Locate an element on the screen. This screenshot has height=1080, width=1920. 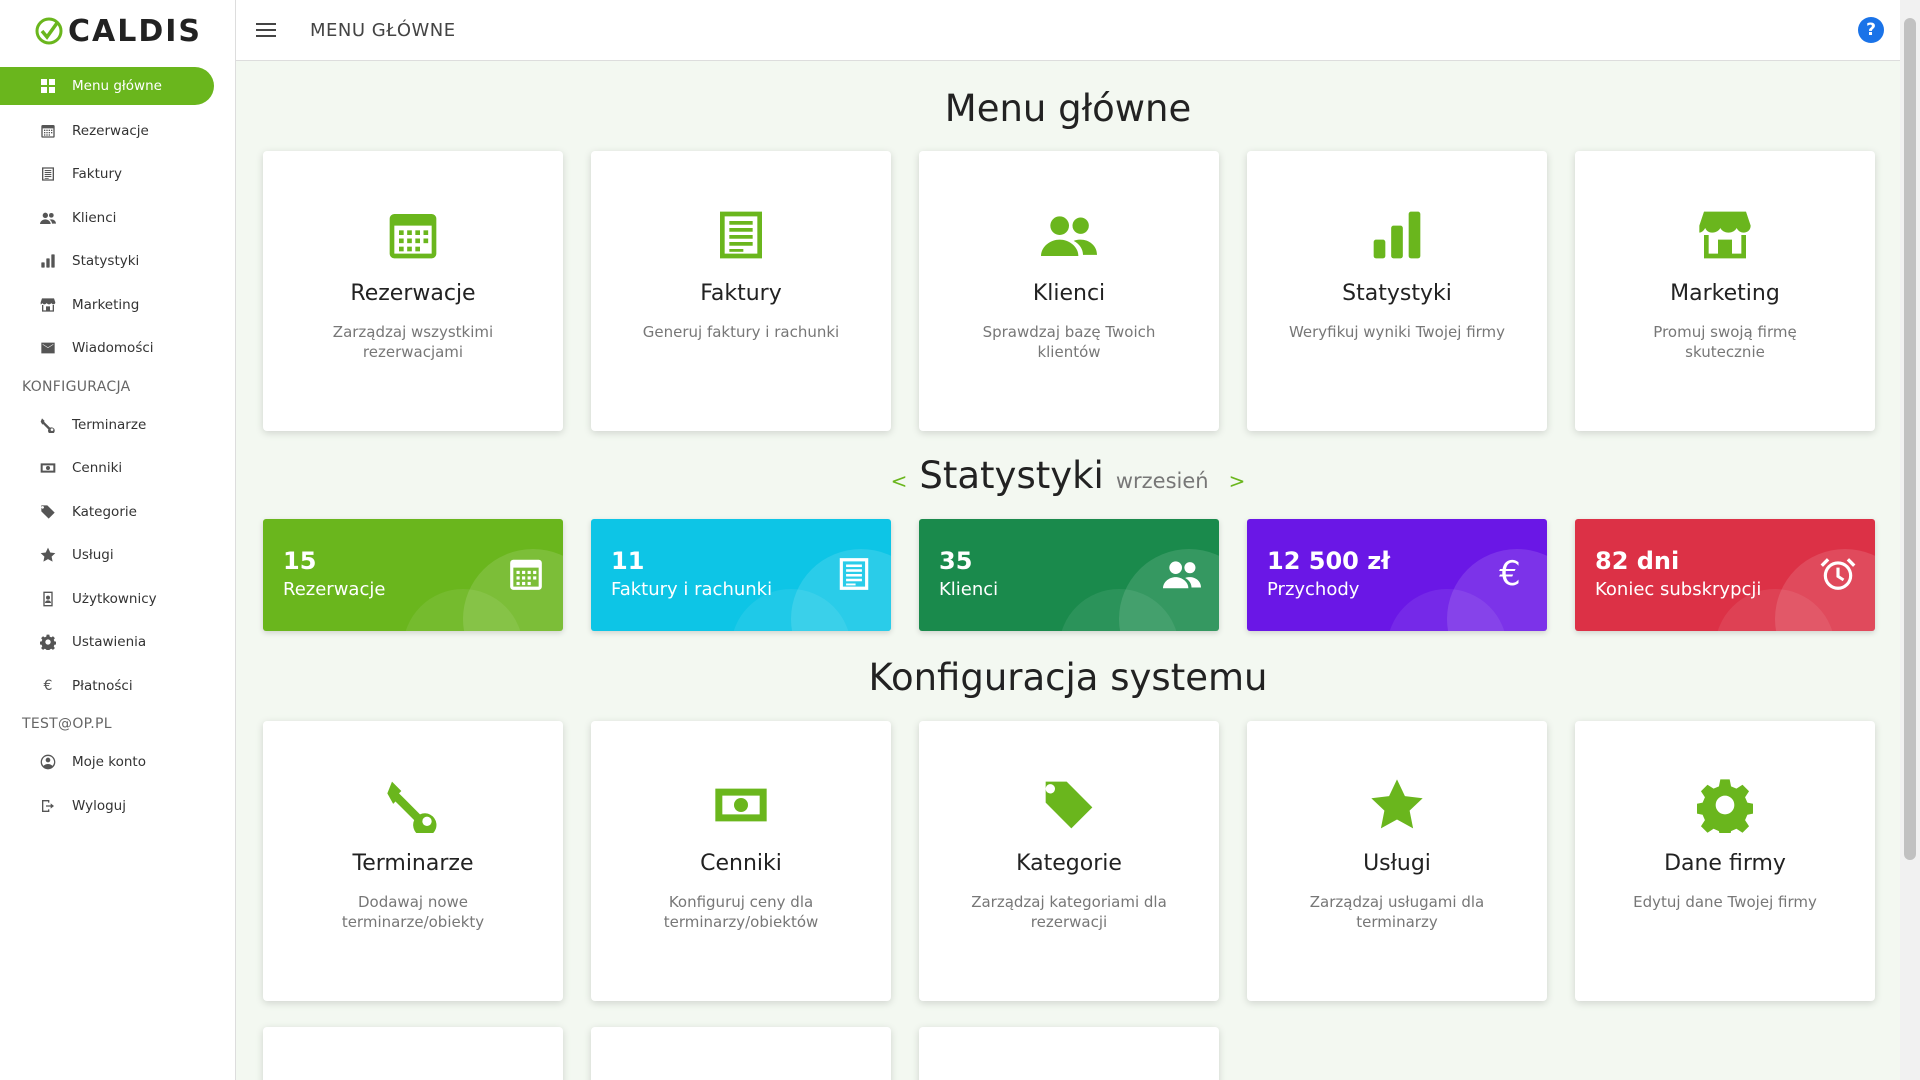
next-month-button: > is located at coordinates (1237, 481).